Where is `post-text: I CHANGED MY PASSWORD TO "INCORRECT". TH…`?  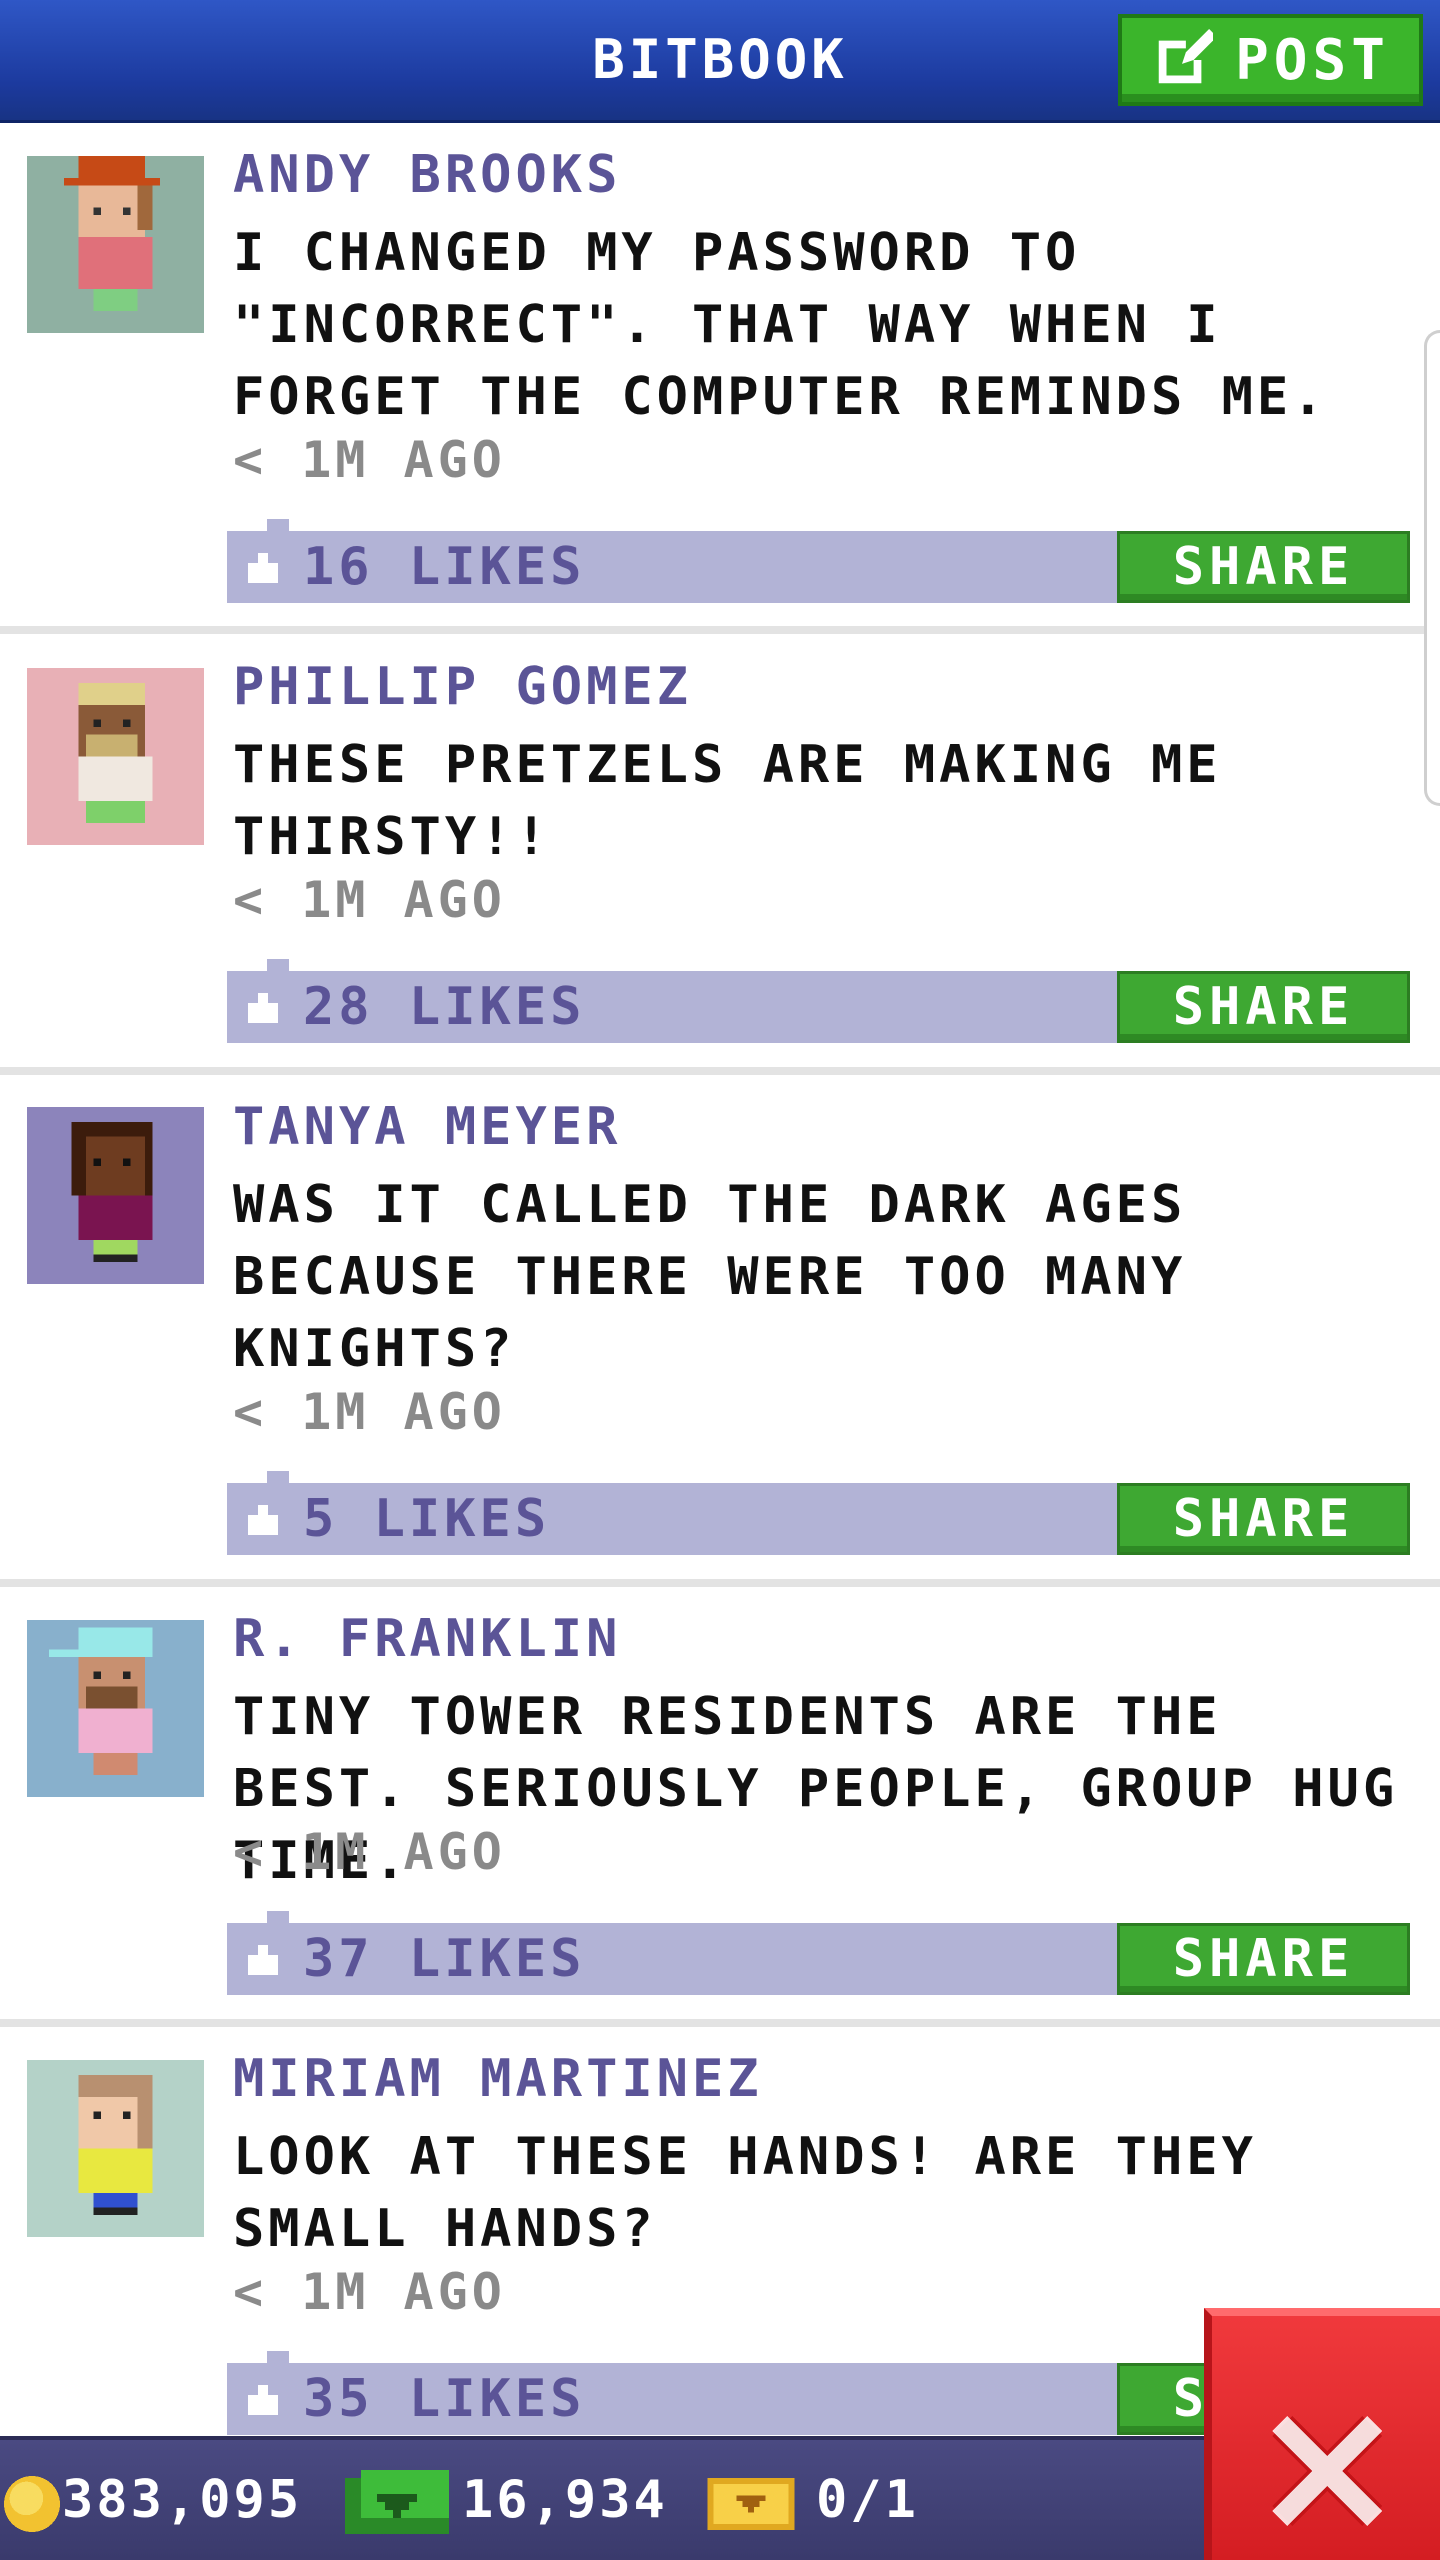 post-text: I CHANGED MY PASSWORD TO "INCORRECT". TH… is located at coordinates (780, 325).